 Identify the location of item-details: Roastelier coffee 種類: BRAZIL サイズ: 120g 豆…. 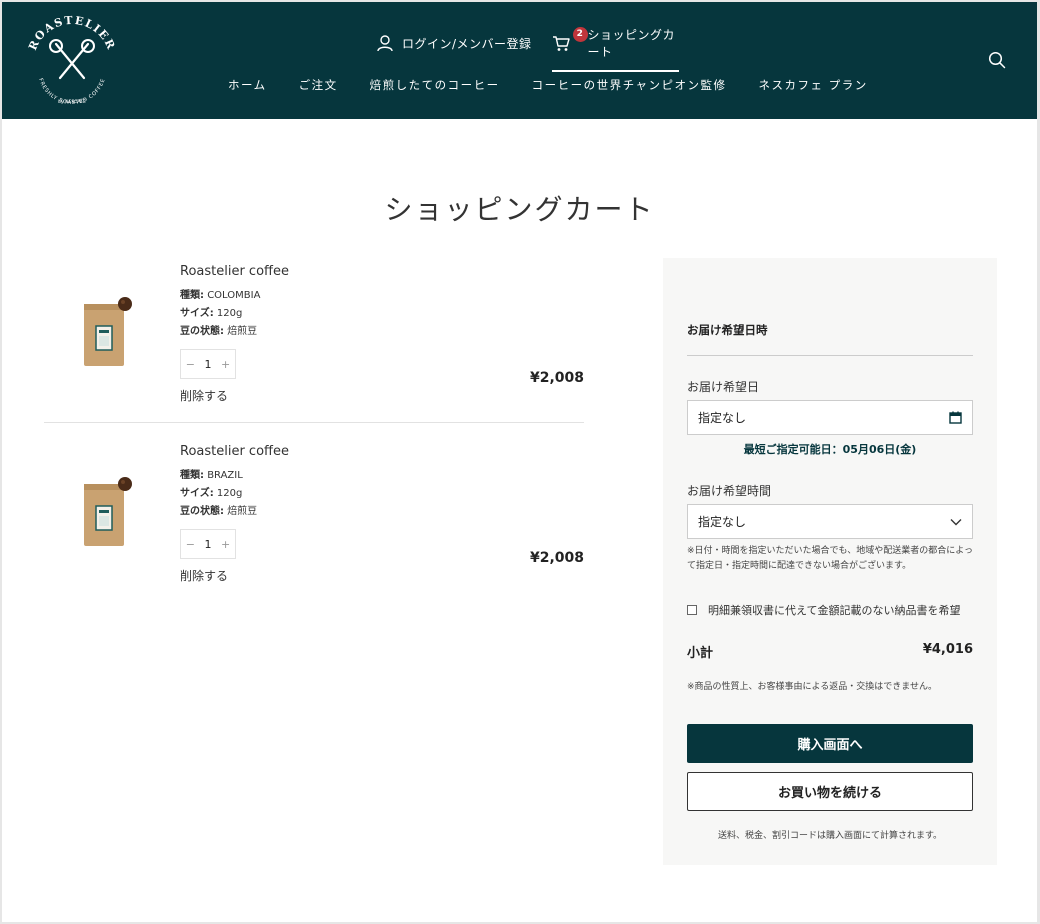
(234, 514).